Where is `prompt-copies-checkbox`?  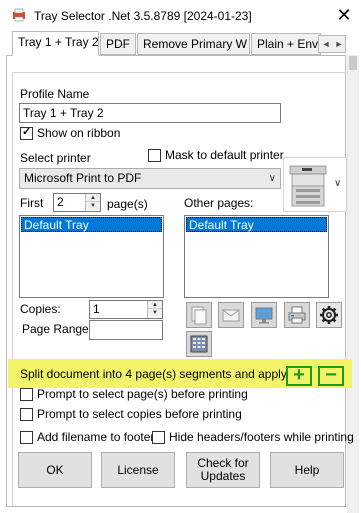
prompt-copies-checkbox is located at coordinates (26, 414).